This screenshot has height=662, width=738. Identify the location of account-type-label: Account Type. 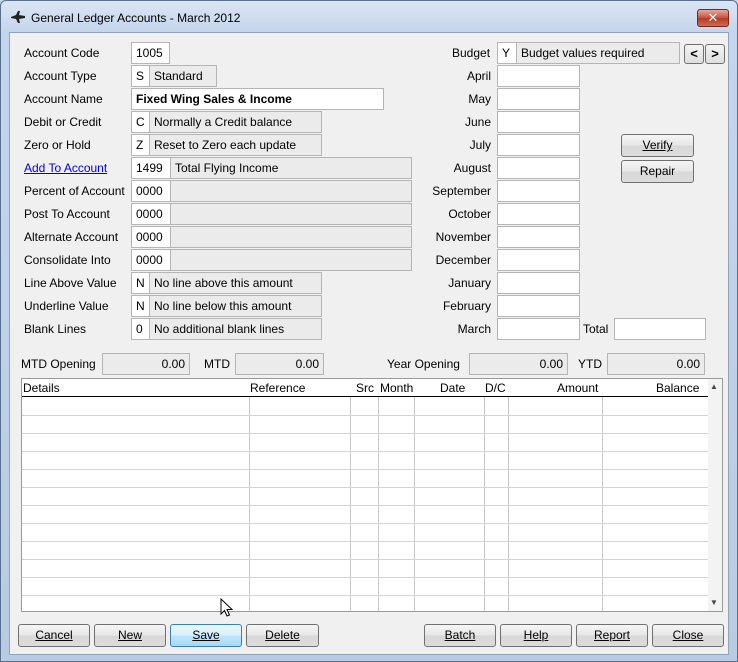
(60, 76).